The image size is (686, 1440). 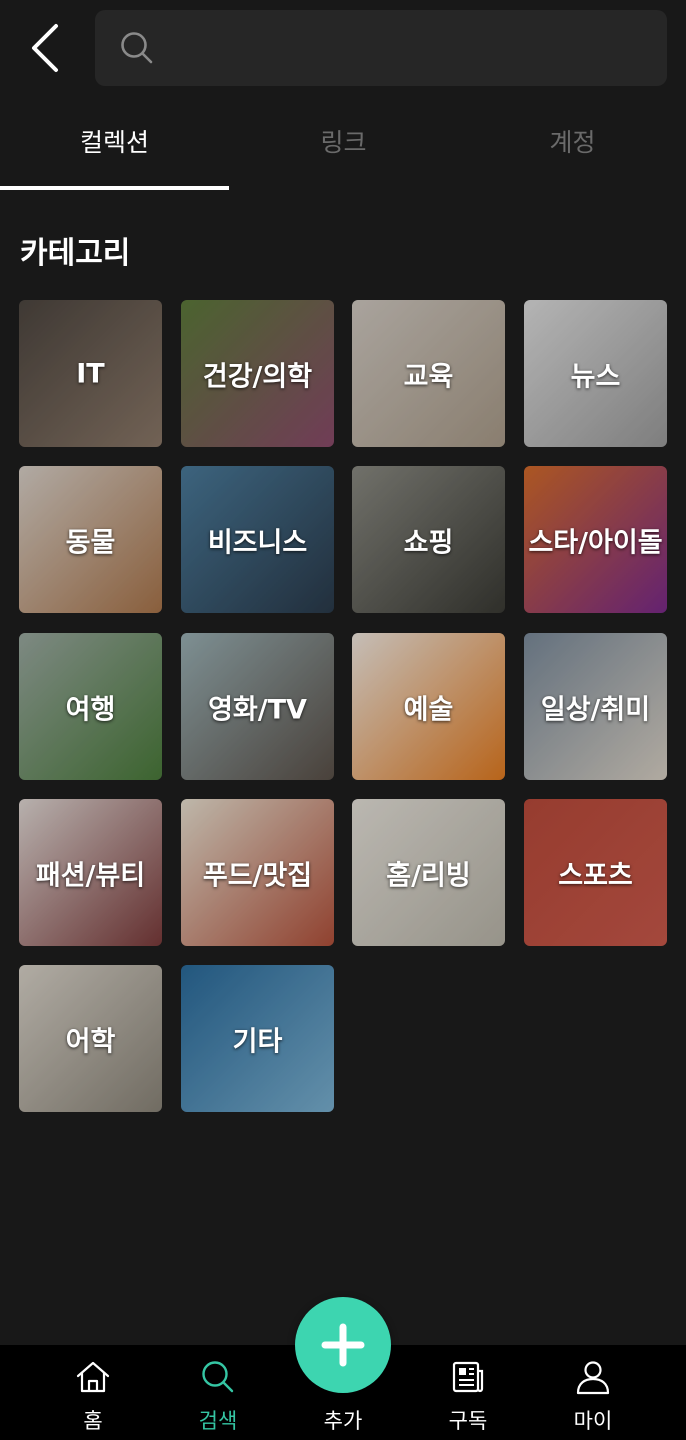 I want to click on category-tile: 쇼핑, so click(x=428, y=539).